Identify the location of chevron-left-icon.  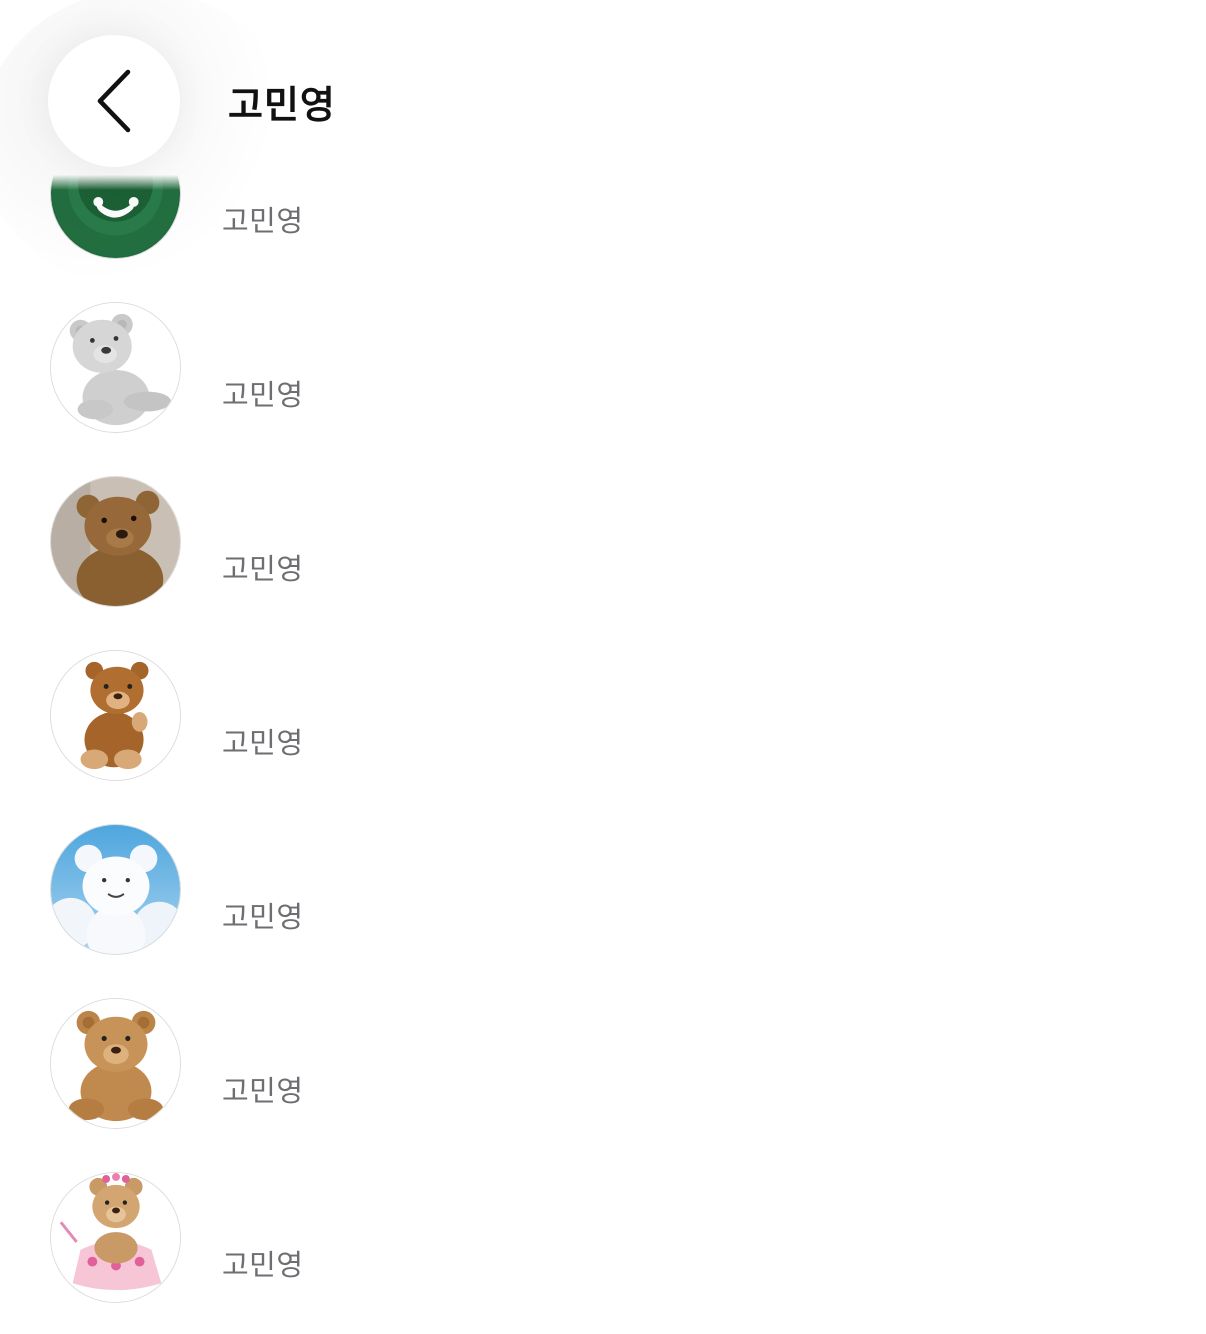
(114, 101).